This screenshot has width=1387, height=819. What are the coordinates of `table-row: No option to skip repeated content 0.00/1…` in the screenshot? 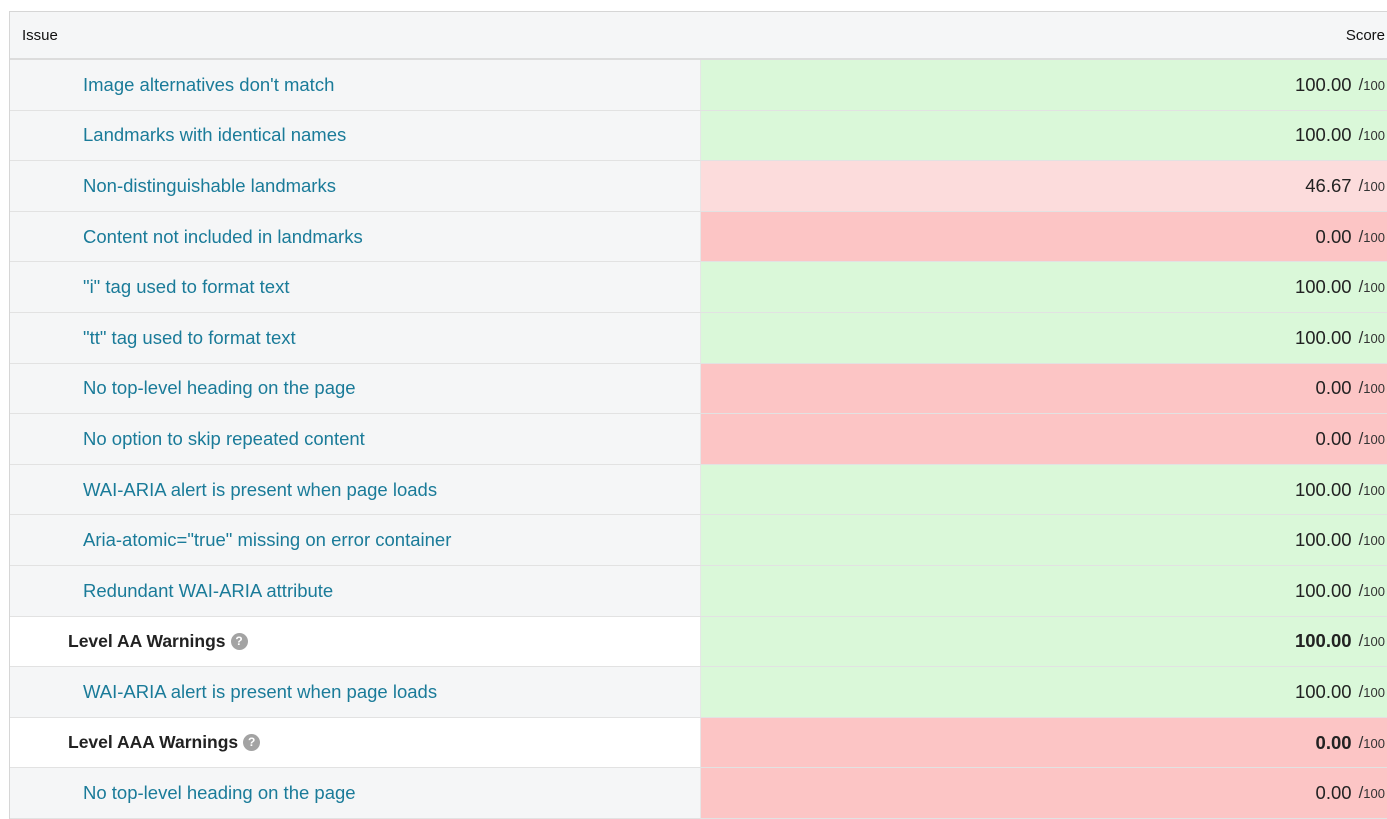 It's located at (698, 439).